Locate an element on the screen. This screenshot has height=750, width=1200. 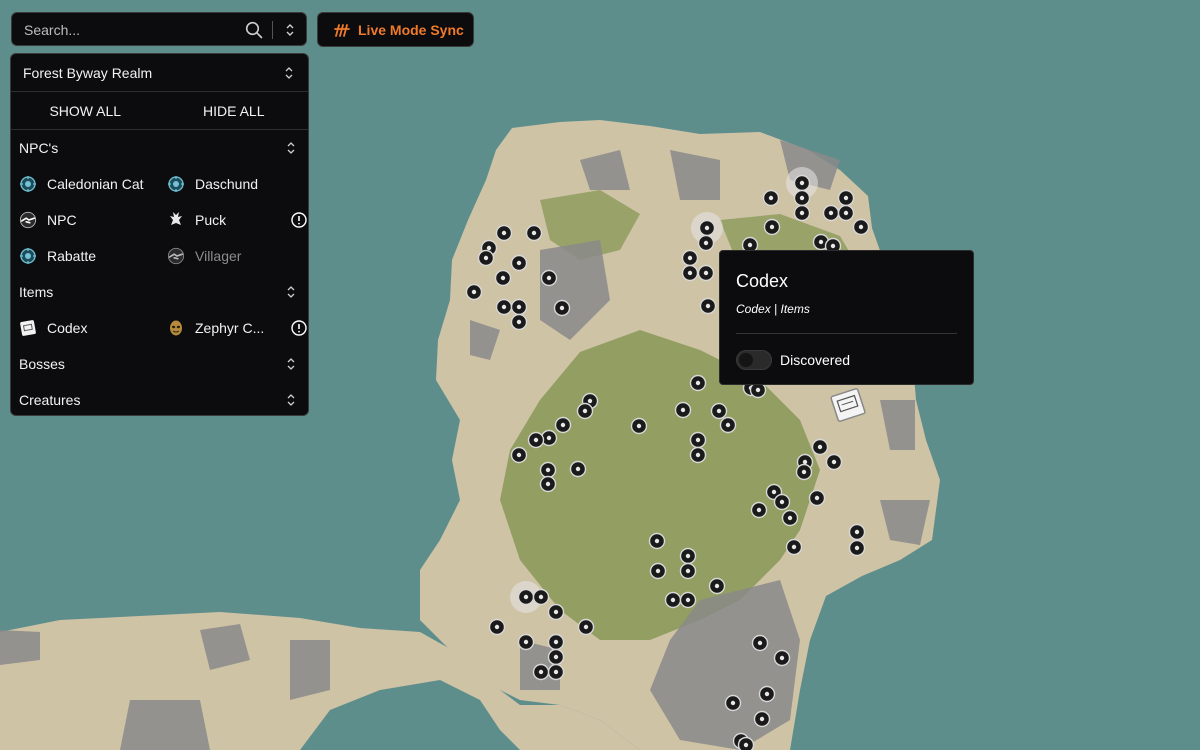
live-mode-sync-button: Live Mode Sync is located at coordinates (395, 29).